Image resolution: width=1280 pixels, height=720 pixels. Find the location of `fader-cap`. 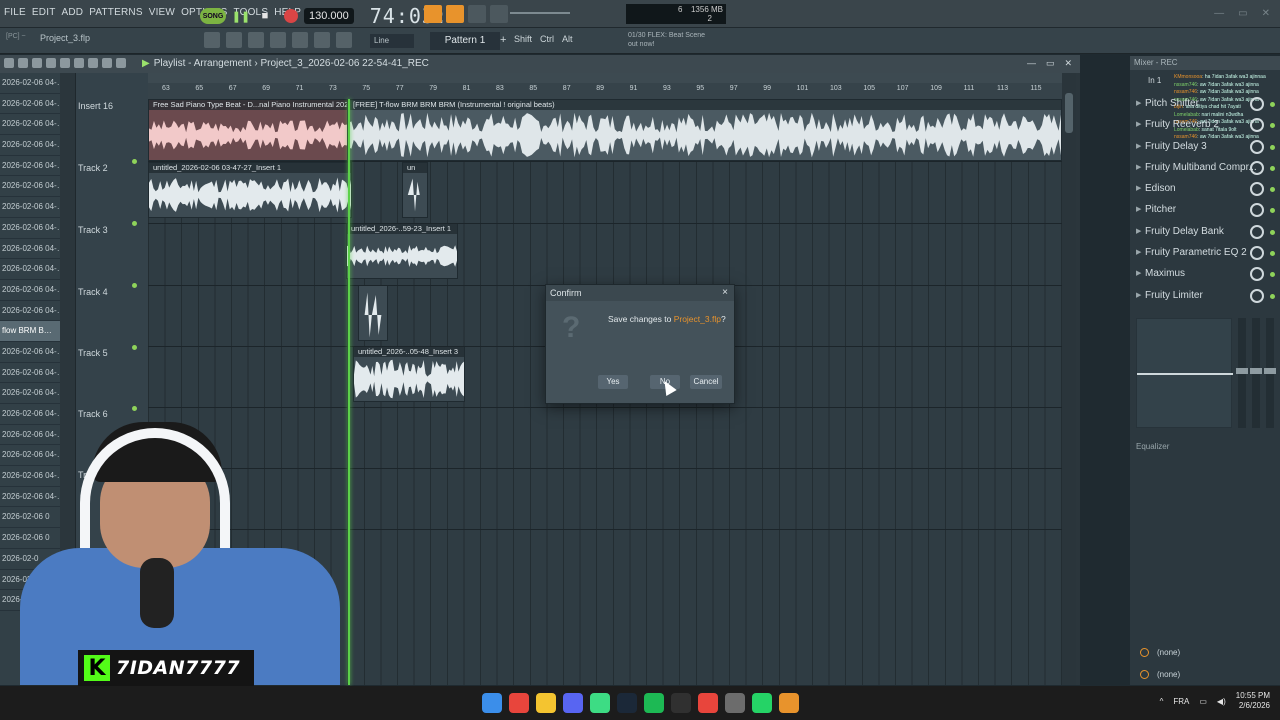

fader-cap is located at coordinates (1270, 371).